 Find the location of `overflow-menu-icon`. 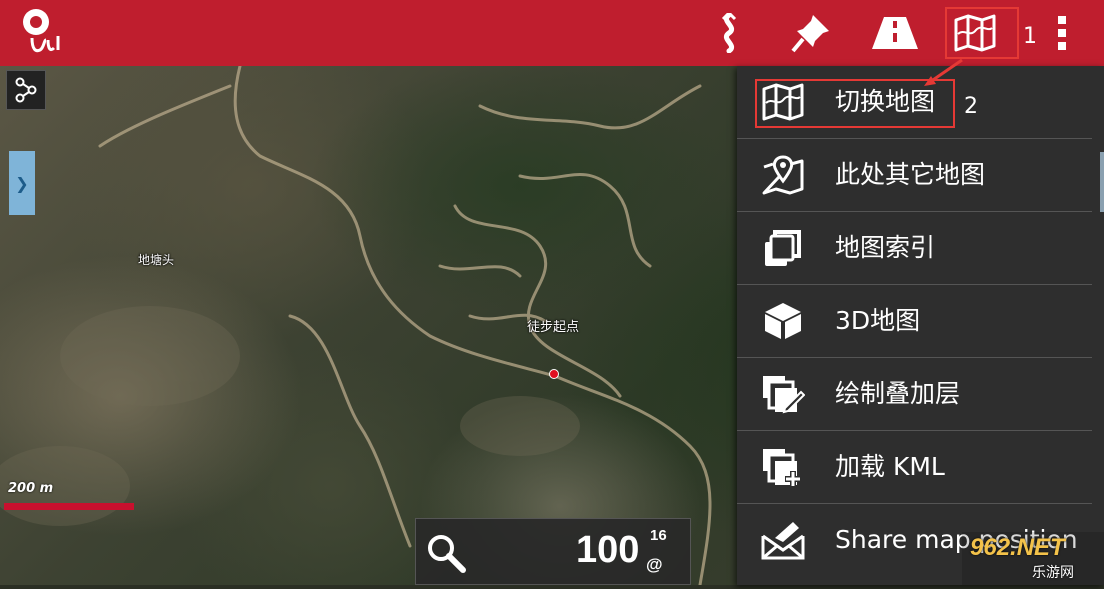

overflow-menu-icon is located at coordinates (1062, 33).